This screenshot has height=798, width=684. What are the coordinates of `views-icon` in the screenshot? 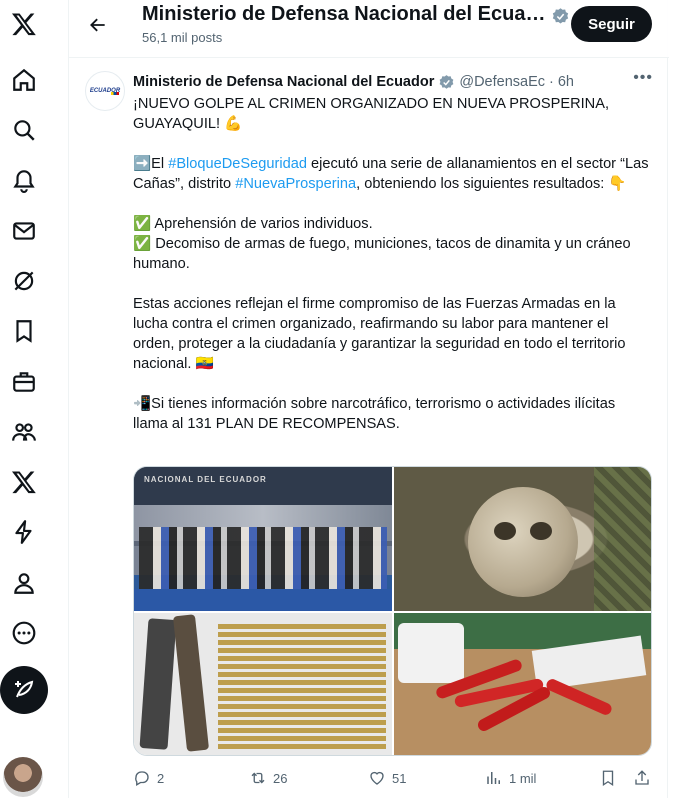 It's located at (493, 778).